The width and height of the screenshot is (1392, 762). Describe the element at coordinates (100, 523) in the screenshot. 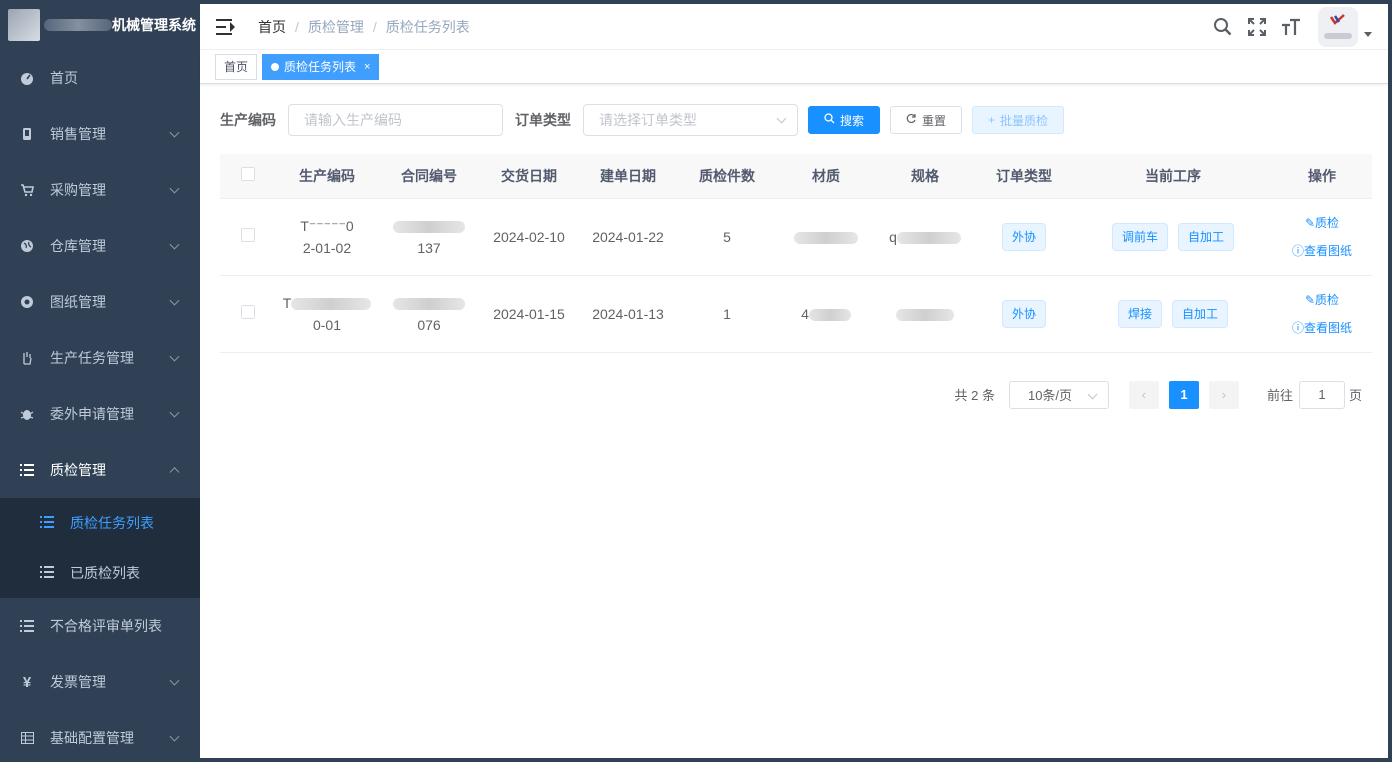

I see `sidebar-subitem-qc-task-list: 质检任务列表` at that location.